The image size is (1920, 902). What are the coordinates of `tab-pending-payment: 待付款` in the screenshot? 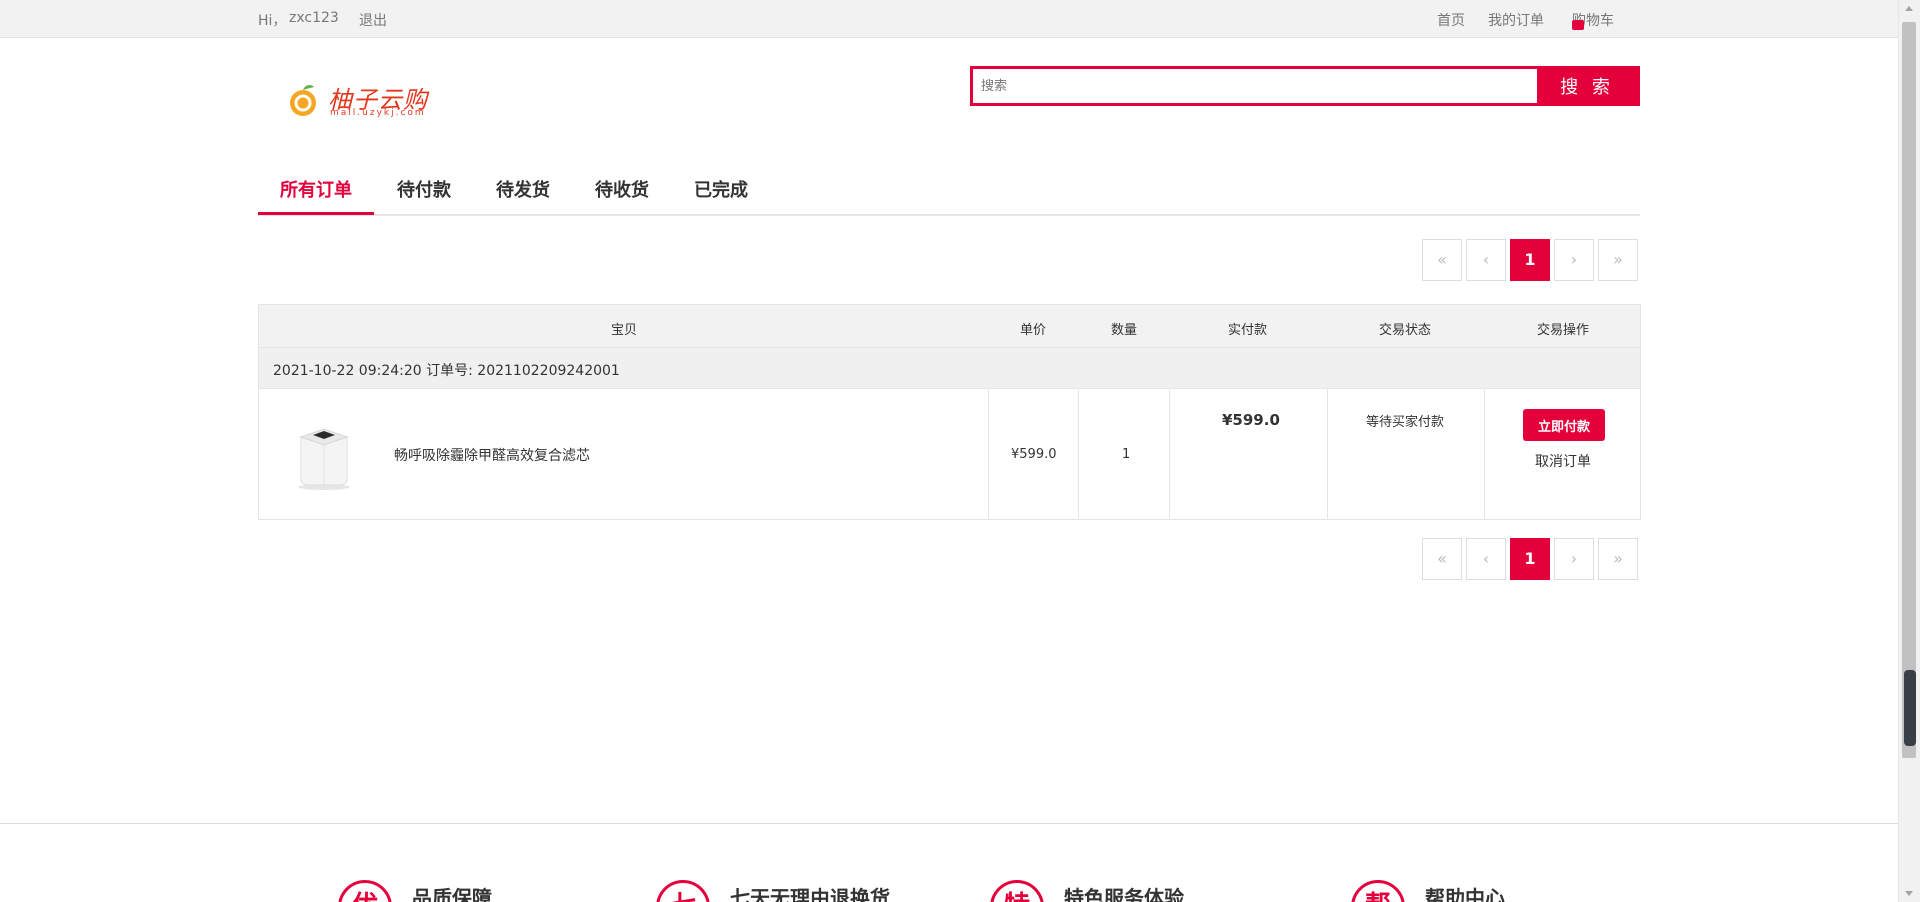 It's located at (424, 196).